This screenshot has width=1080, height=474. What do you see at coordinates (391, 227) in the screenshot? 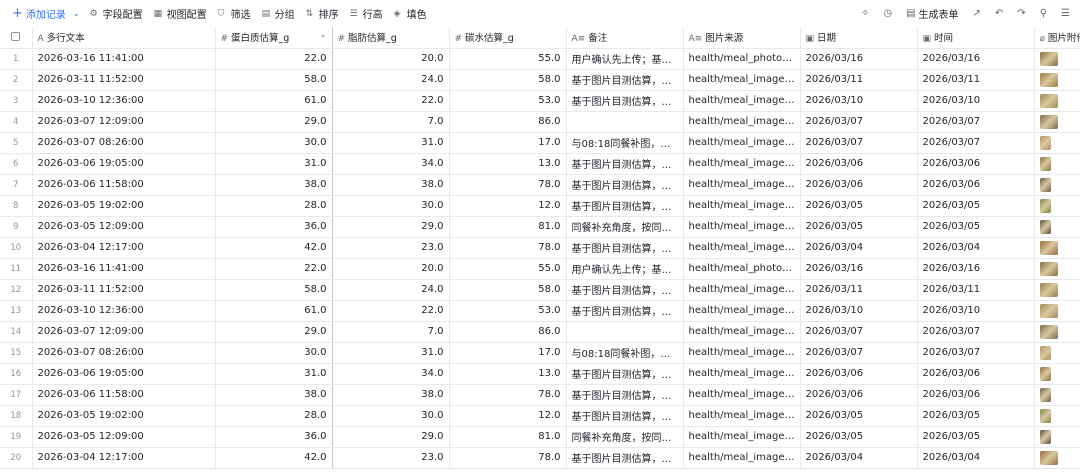
I see `cell-fat: 29.0` at bounding box center [391, 227].